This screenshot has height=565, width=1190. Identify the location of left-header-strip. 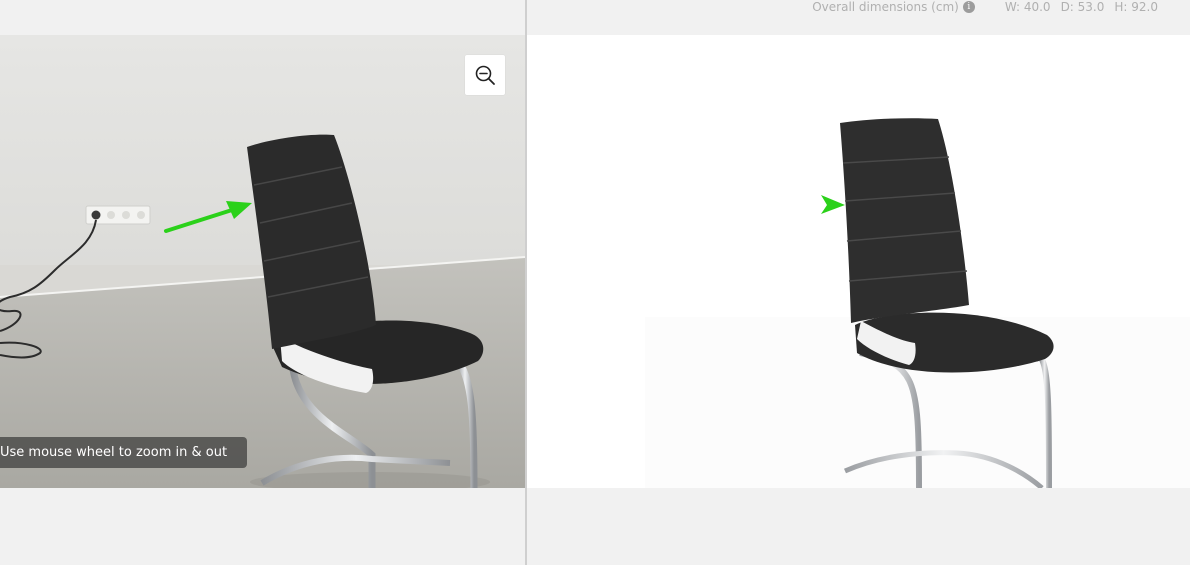
(263, 17).